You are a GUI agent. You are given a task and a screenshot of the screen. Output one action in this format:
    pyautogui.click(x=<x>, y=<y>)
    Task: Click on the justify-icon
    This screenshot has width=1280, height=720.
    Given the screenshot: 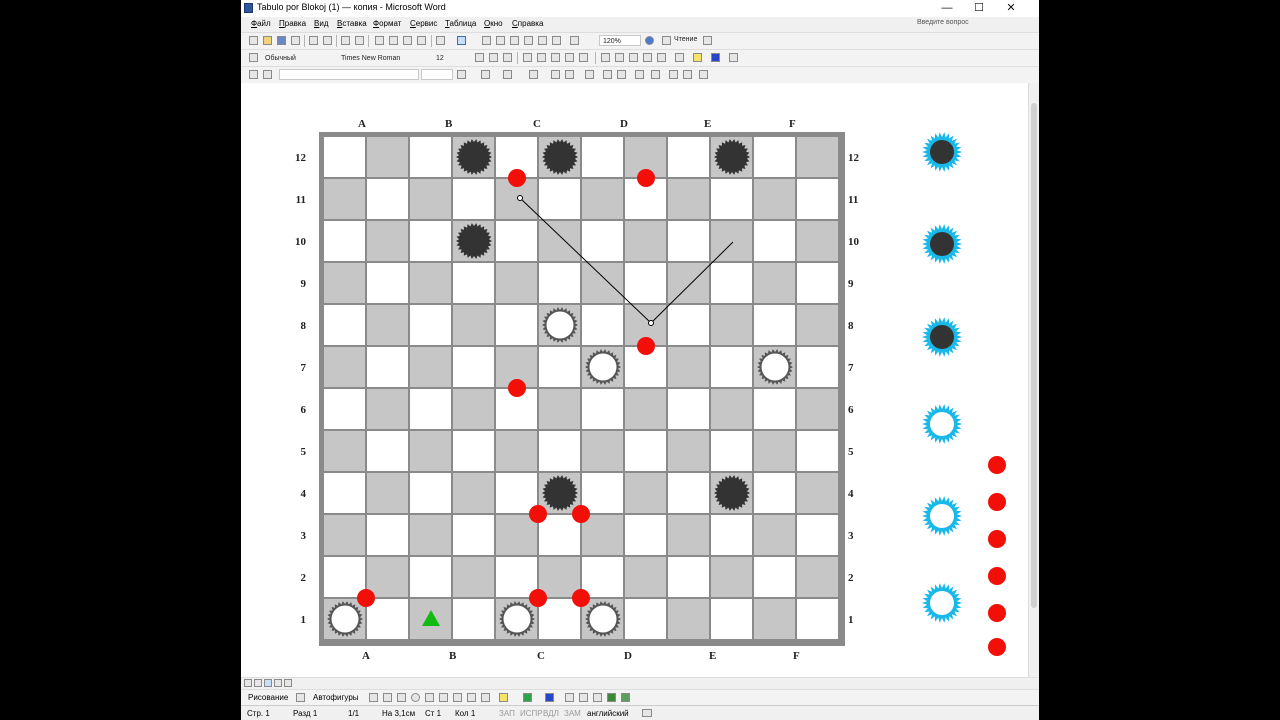 What is the action you would take?
    pyautogui.click(x=569, y=57)
    